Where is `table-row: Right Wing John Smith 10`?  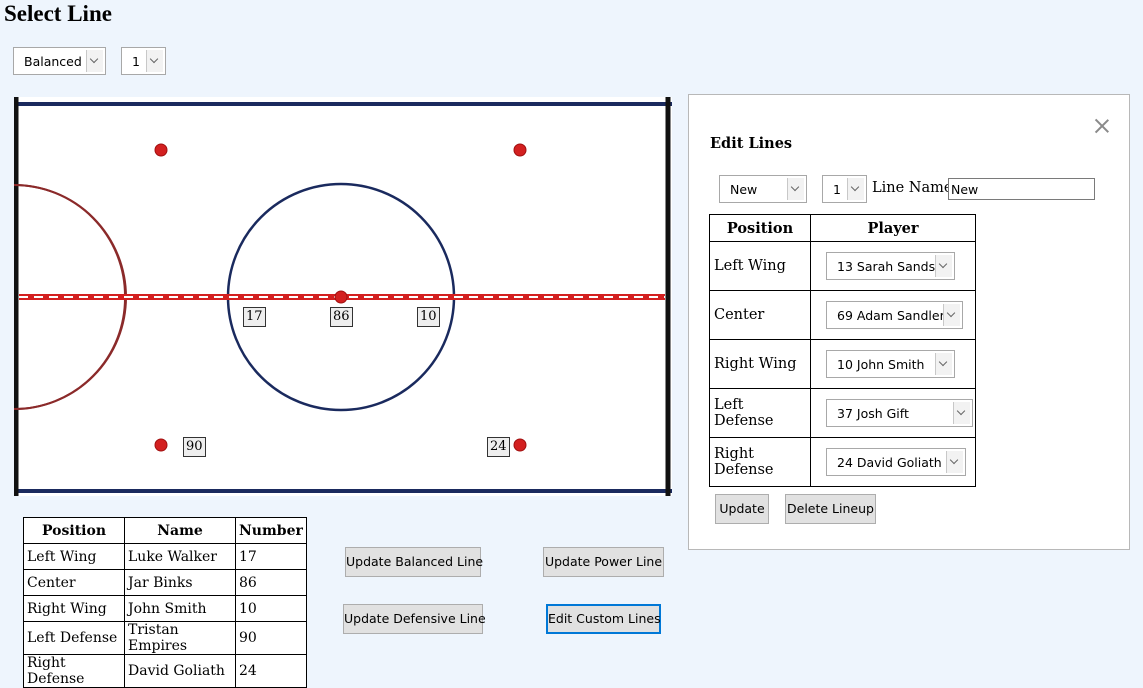
table-row: Right Wing John Smith 10 is located at coordinates (165, 608).